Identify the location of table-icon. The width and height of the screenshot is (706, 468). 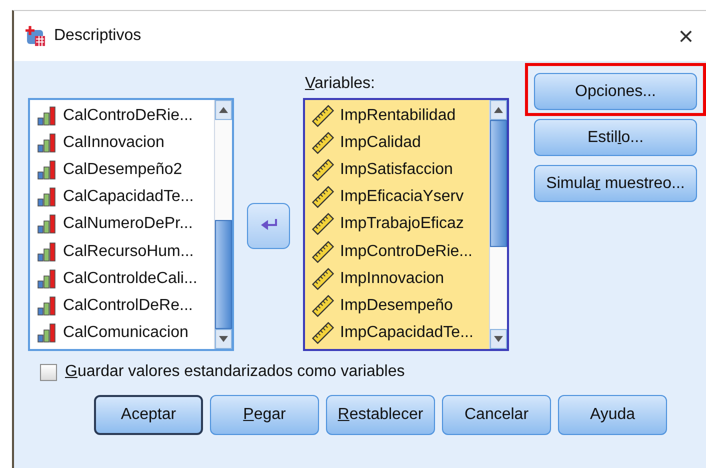
(35, 36).